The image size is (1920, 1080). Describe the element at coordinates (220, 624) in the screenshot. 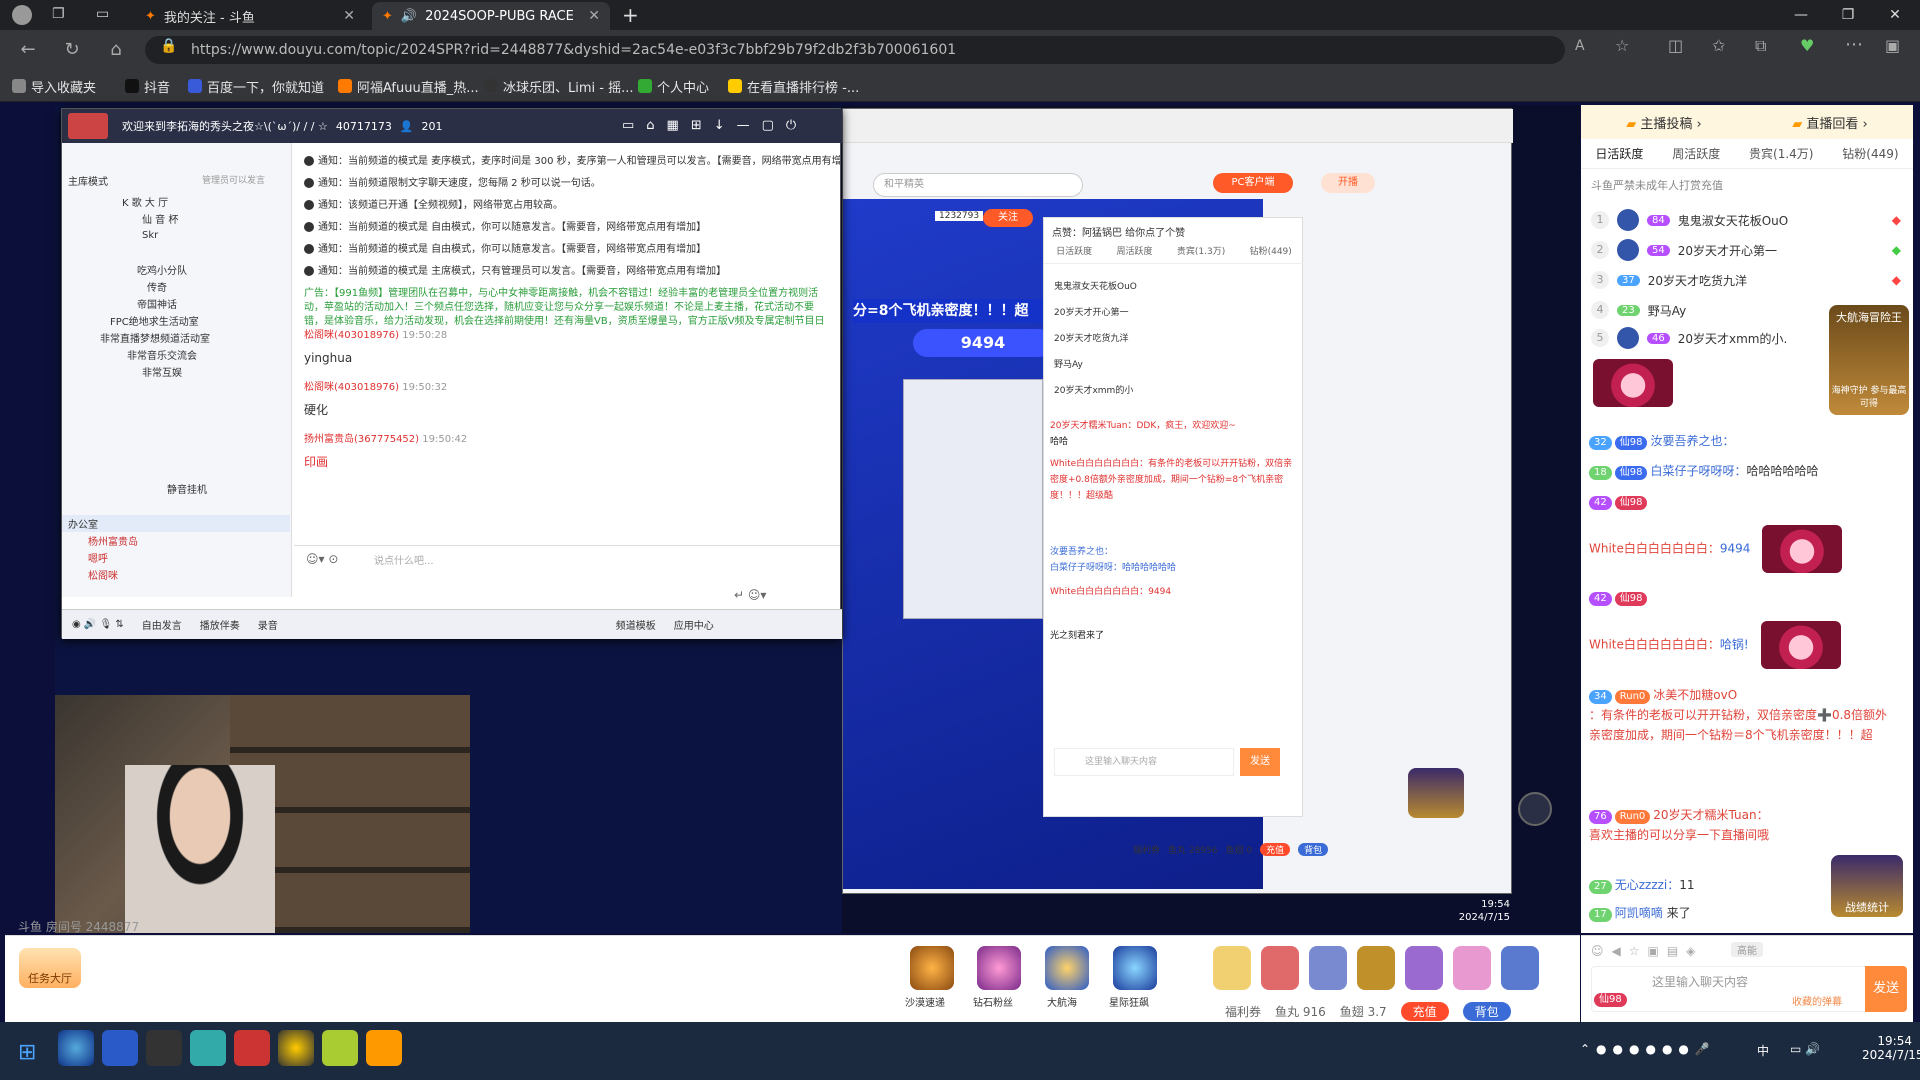

I see `accompaniment-button: 播放伴奏` at that location.